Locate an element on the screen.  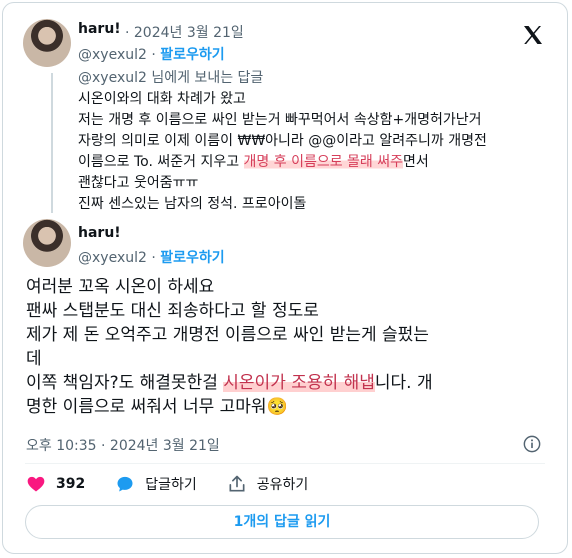
read-replies-button: 1개의 답글 읽기 is located at coordinates (282, 522).